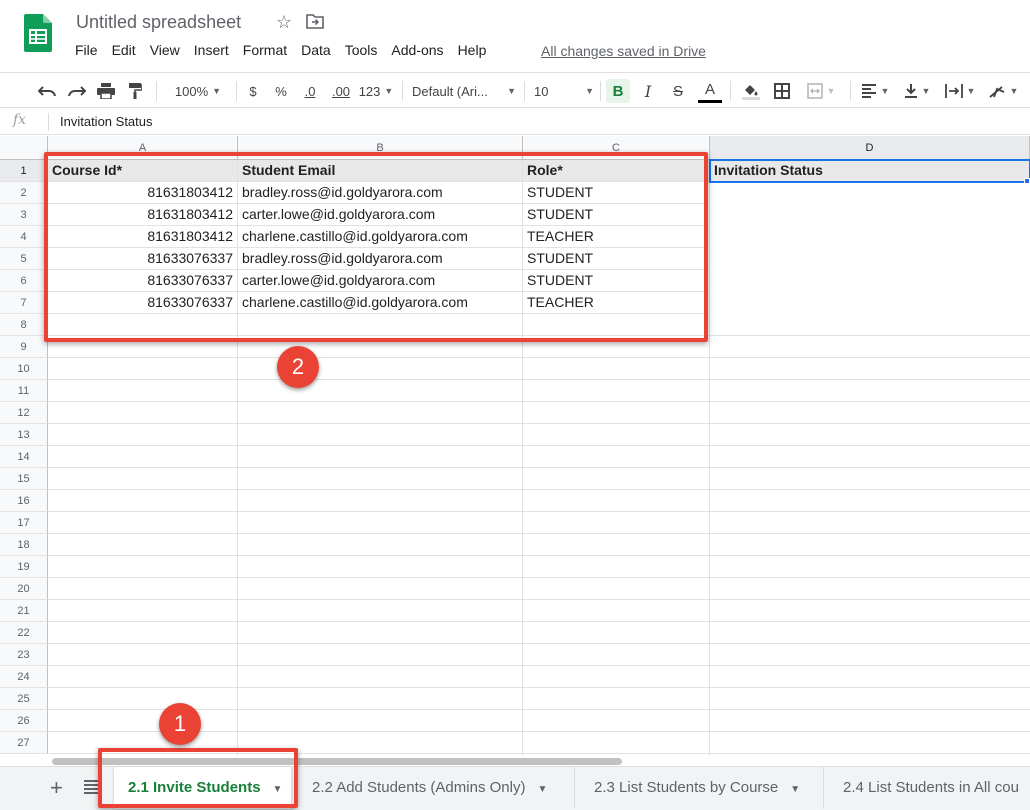  I want to click on text-wrapping-icon: ▼, so click(960, 91).